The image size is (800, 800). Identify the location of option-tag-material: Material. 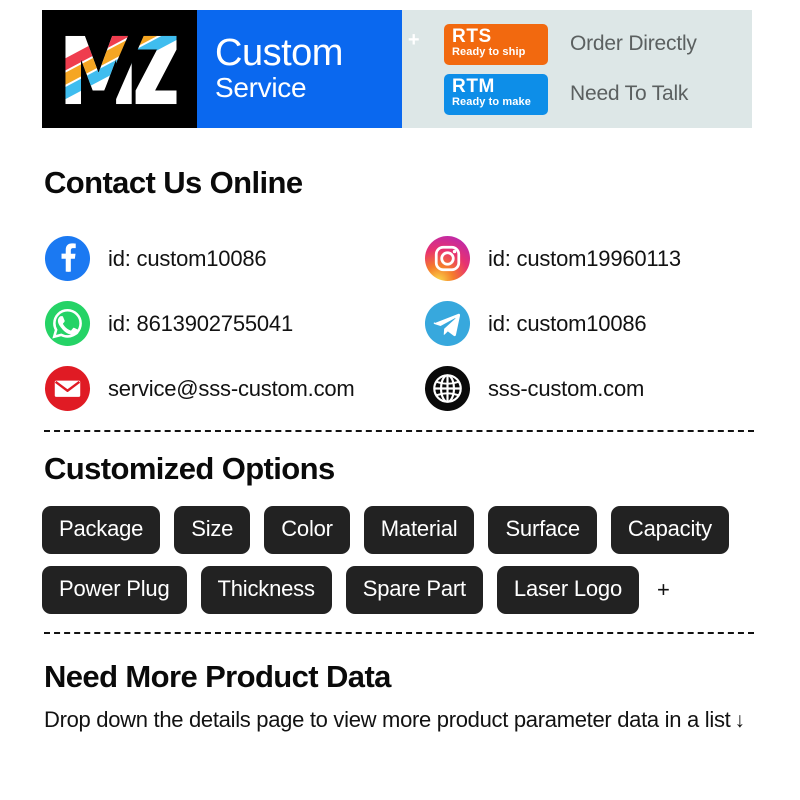
(419, 530).